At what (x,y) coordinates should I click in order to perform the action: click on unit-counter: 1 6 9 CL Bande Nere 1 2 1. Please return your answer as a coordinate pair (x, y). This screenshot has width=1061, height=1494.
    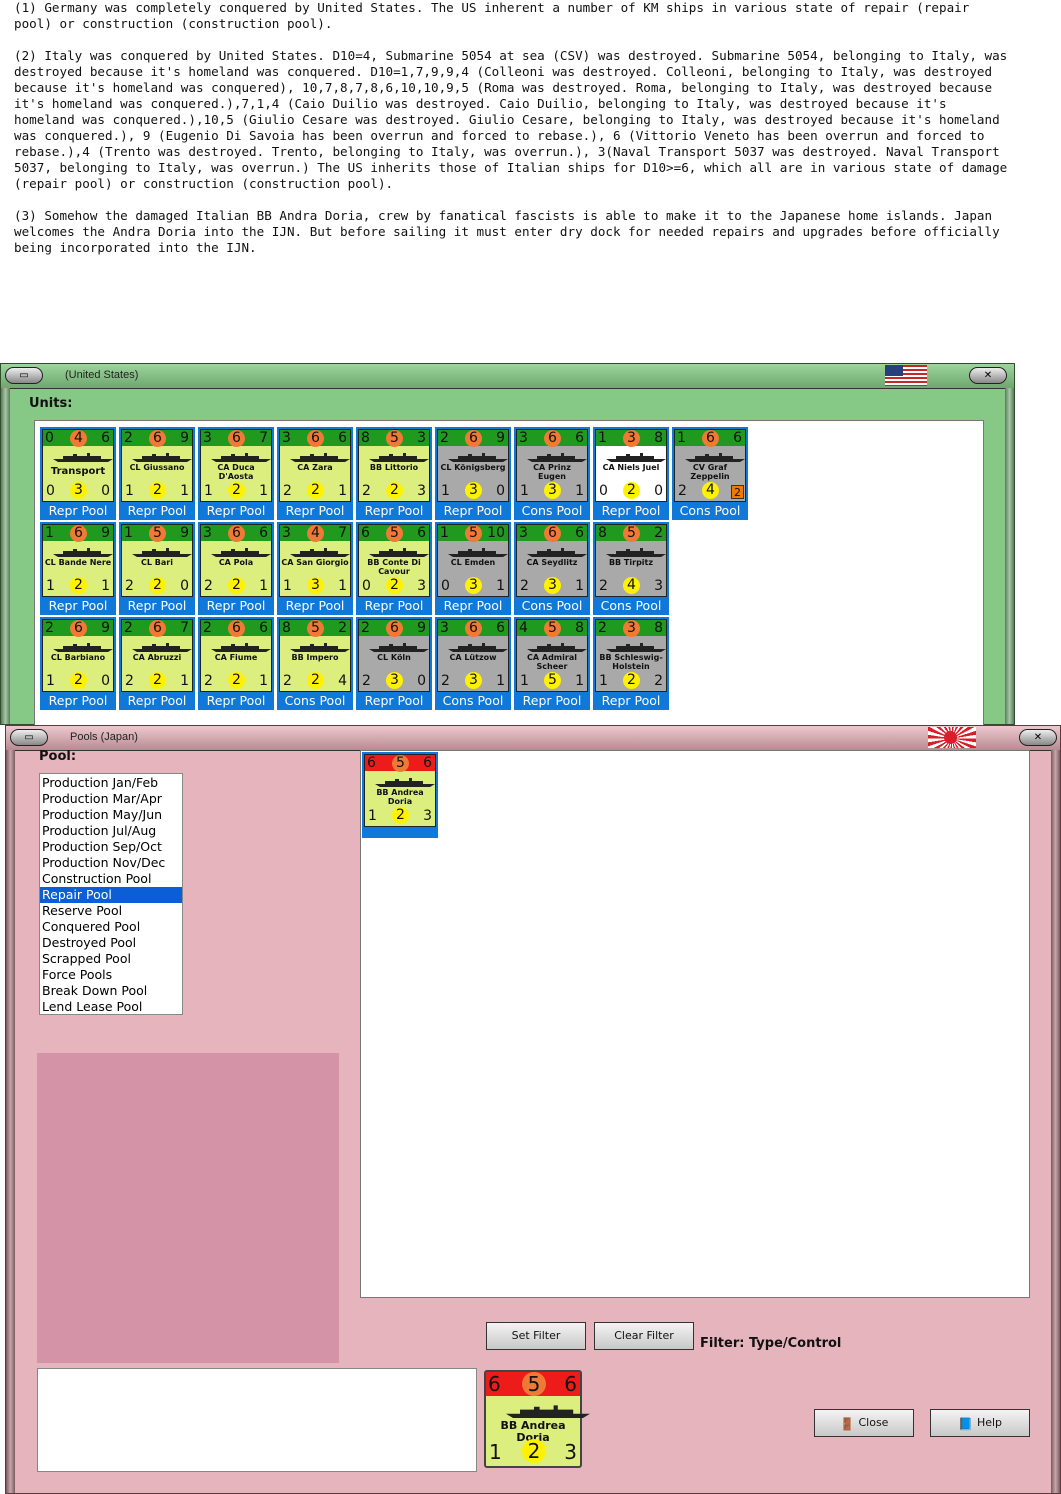
    Looking at the image, I should click on (78, 560).